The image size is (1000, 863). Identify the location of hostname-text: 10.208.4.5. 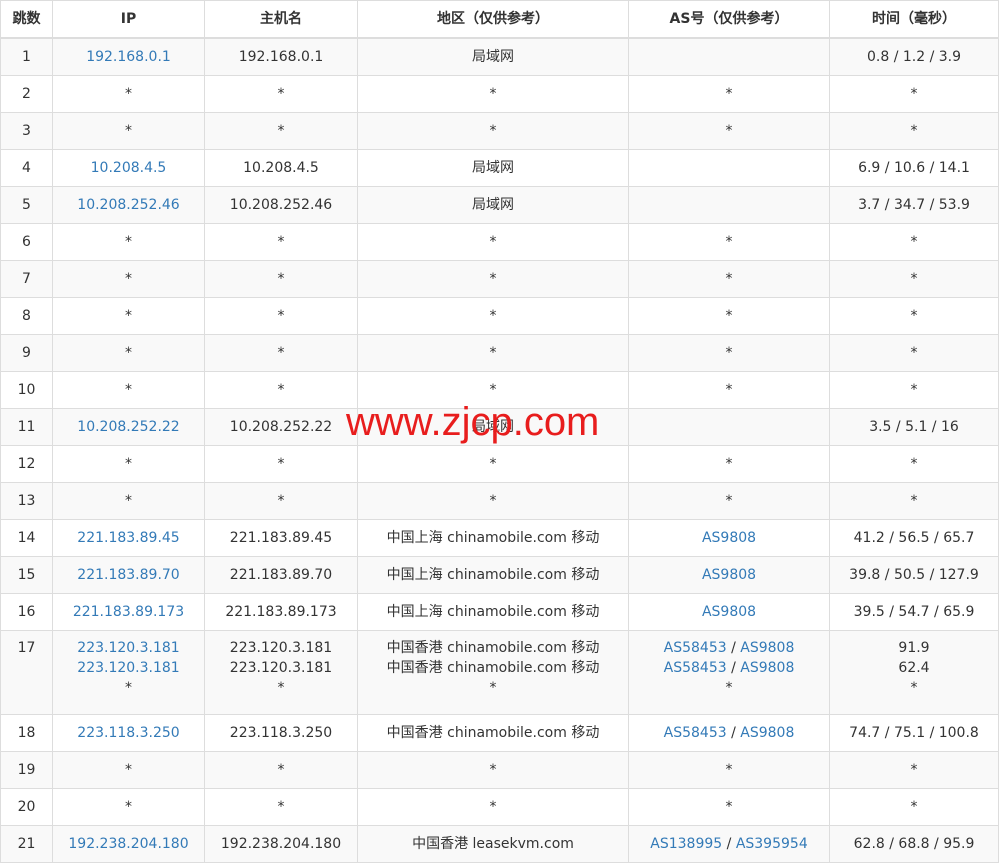
(281, 168).